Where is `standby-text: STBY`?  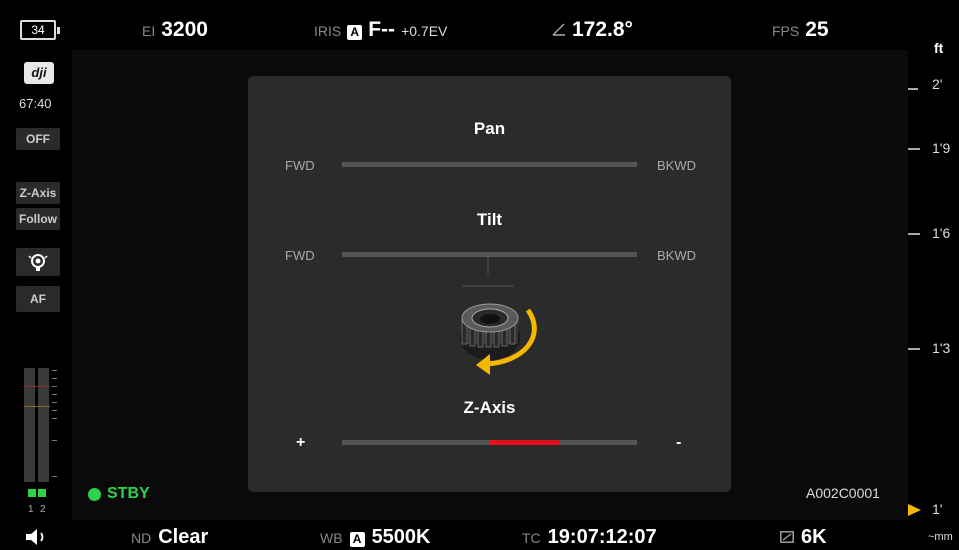
standby-text: STBY is located at coordinates (128, 493).